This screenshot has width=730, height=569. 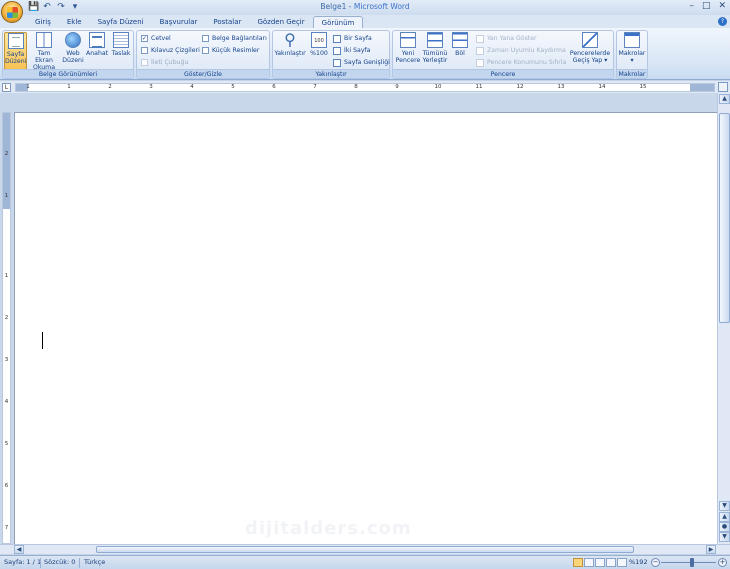 I want to click on tab-selector: L, so click(x=6, y=87).